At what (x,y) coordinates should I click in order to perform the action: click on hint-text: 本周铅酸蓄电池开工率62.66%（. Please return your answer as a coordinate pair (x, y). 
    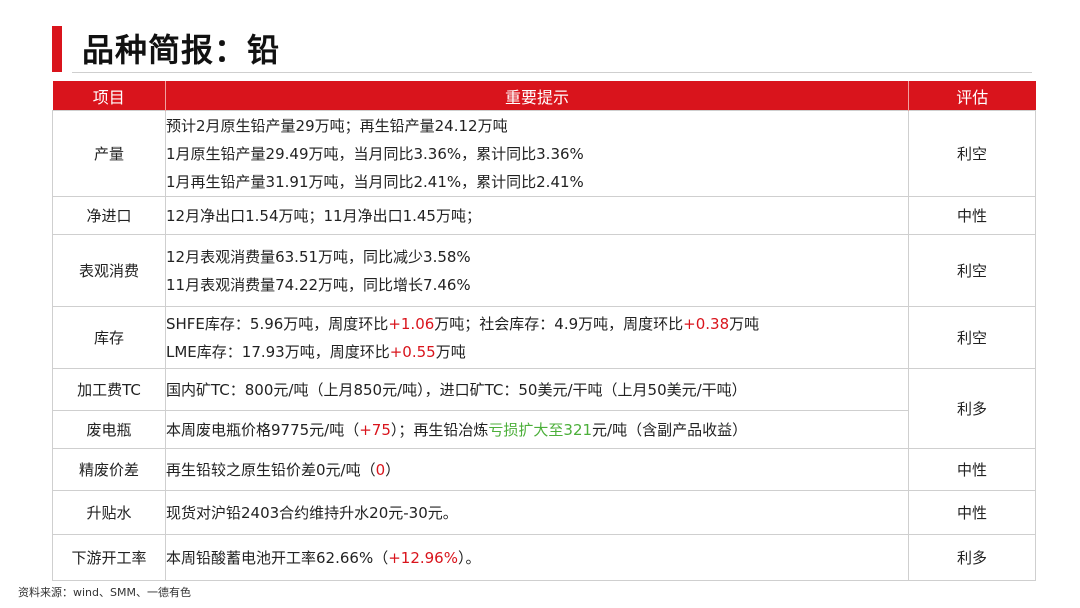
    Looking at the image, I should click on (277, 557).